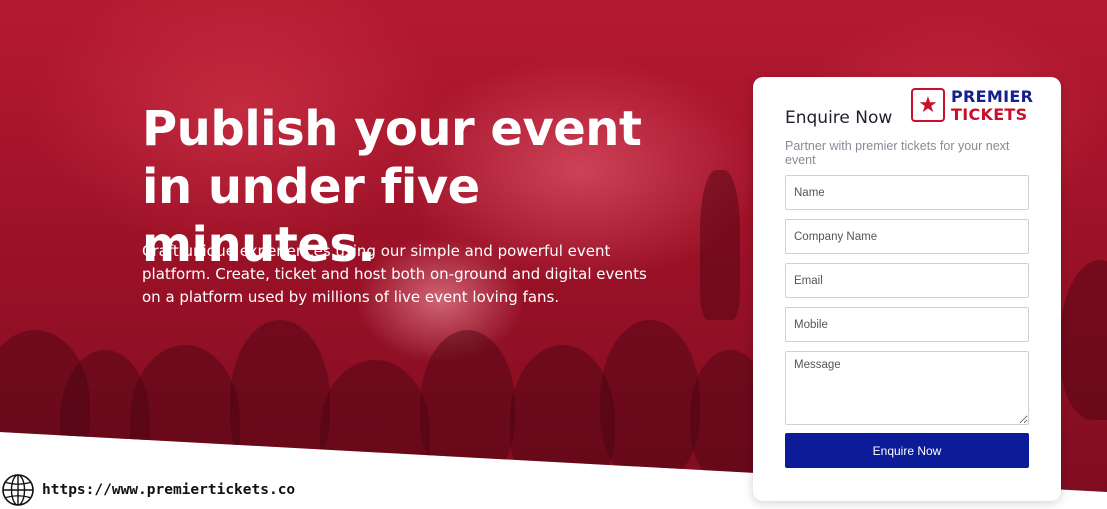  I want to click on url-footer: https://www.premiertickets.co, so click(147, 490).